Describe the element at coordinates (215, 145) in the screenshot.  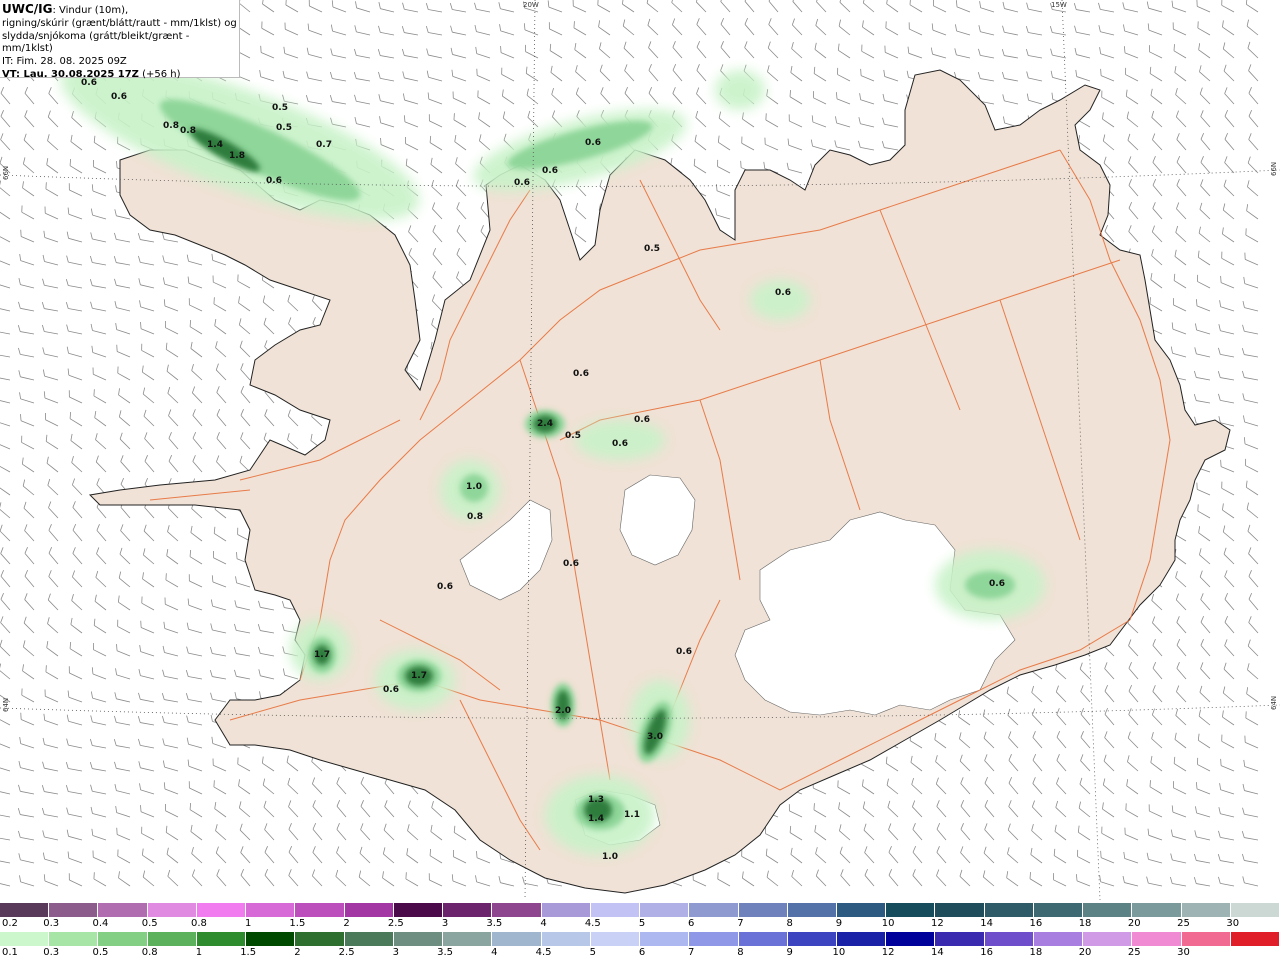
I see `precip-value-label: 1.4` at that location.